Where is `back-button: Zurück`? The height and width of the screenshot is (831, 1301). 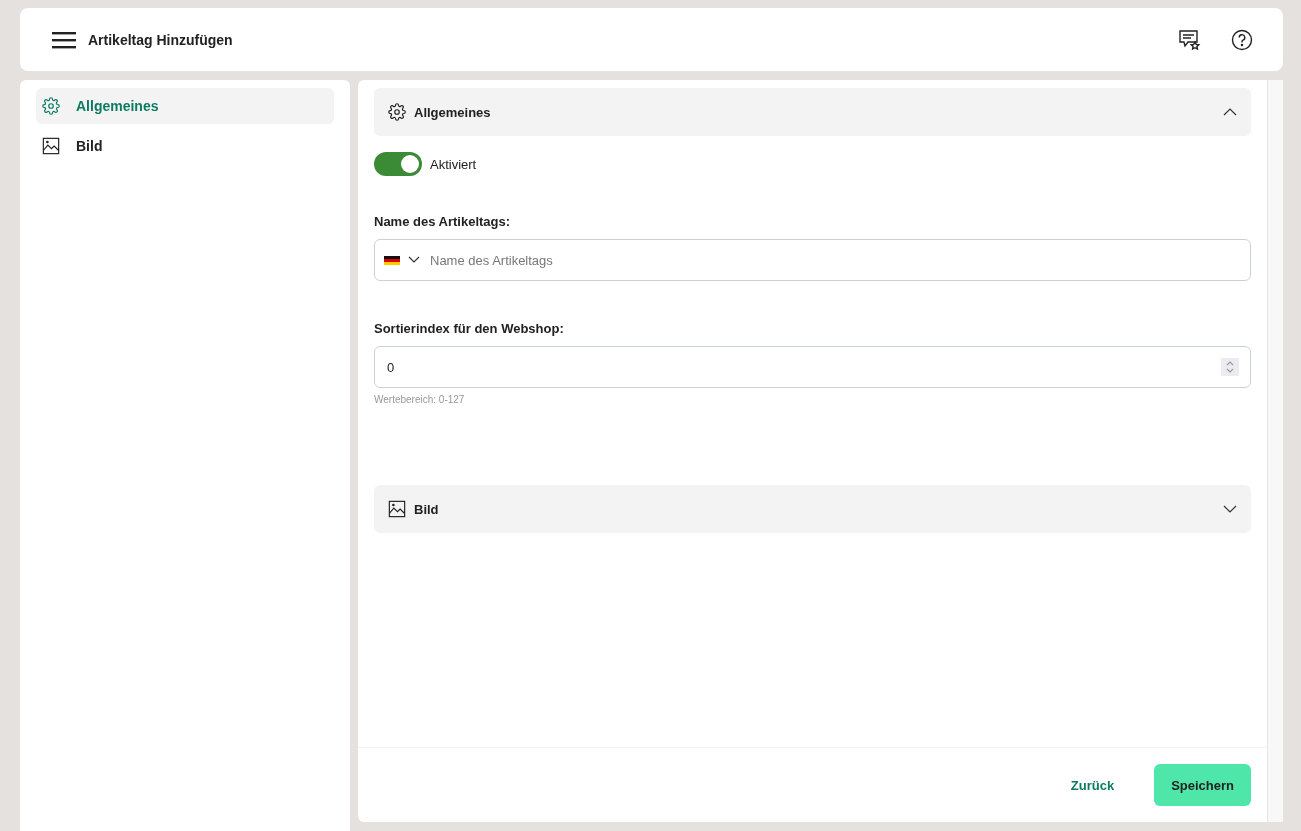 back-button: Zurück is located at coordinates (1092, 785).